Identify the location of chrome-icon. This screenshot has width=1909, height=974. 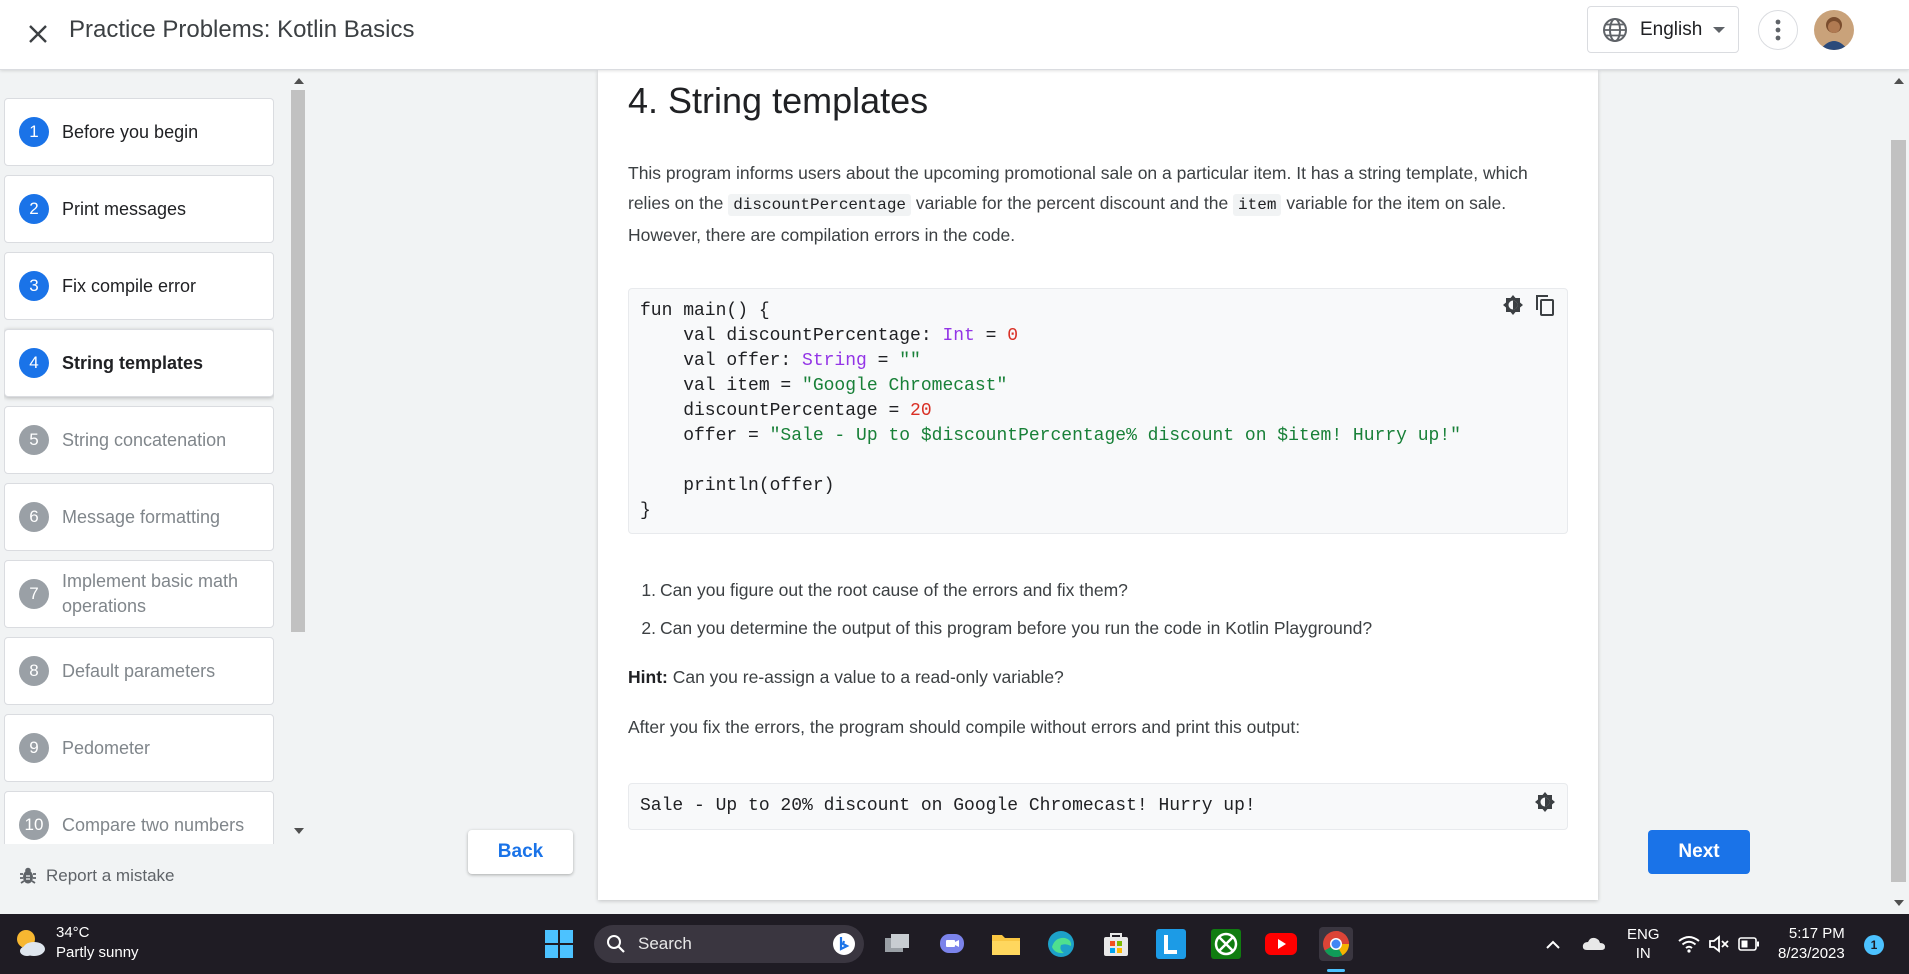
(1336, 944).